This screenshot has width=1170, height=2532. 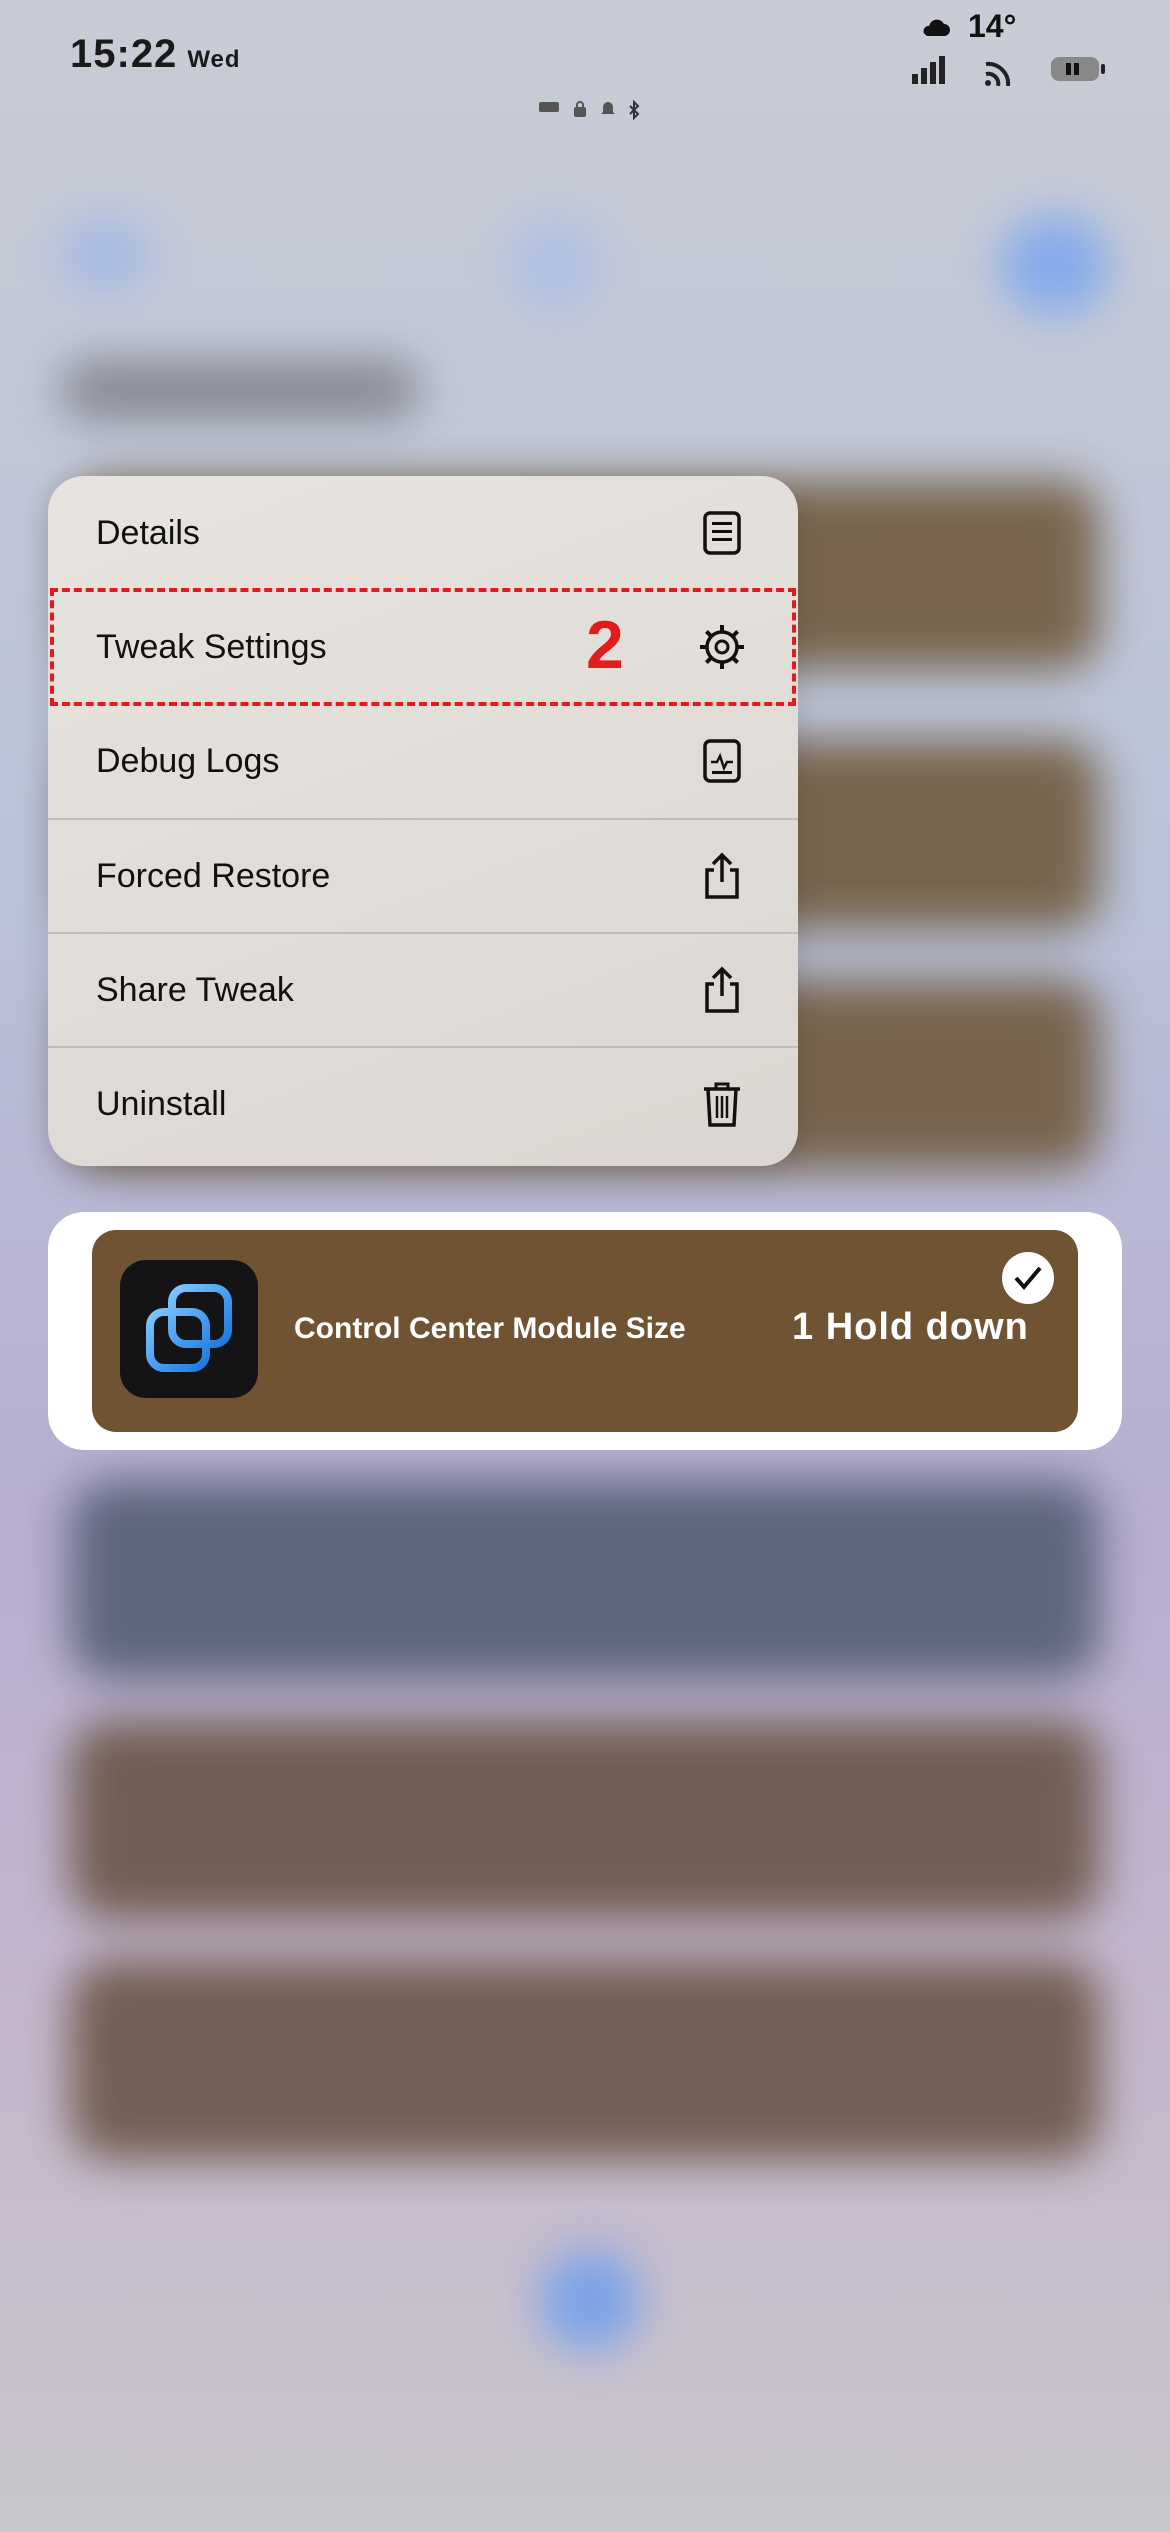 What do you see at coordinates (585, 65) in the screenshot?
I see `status-bar: 15:22 Wed 14°` at bounding box center [585, 65].